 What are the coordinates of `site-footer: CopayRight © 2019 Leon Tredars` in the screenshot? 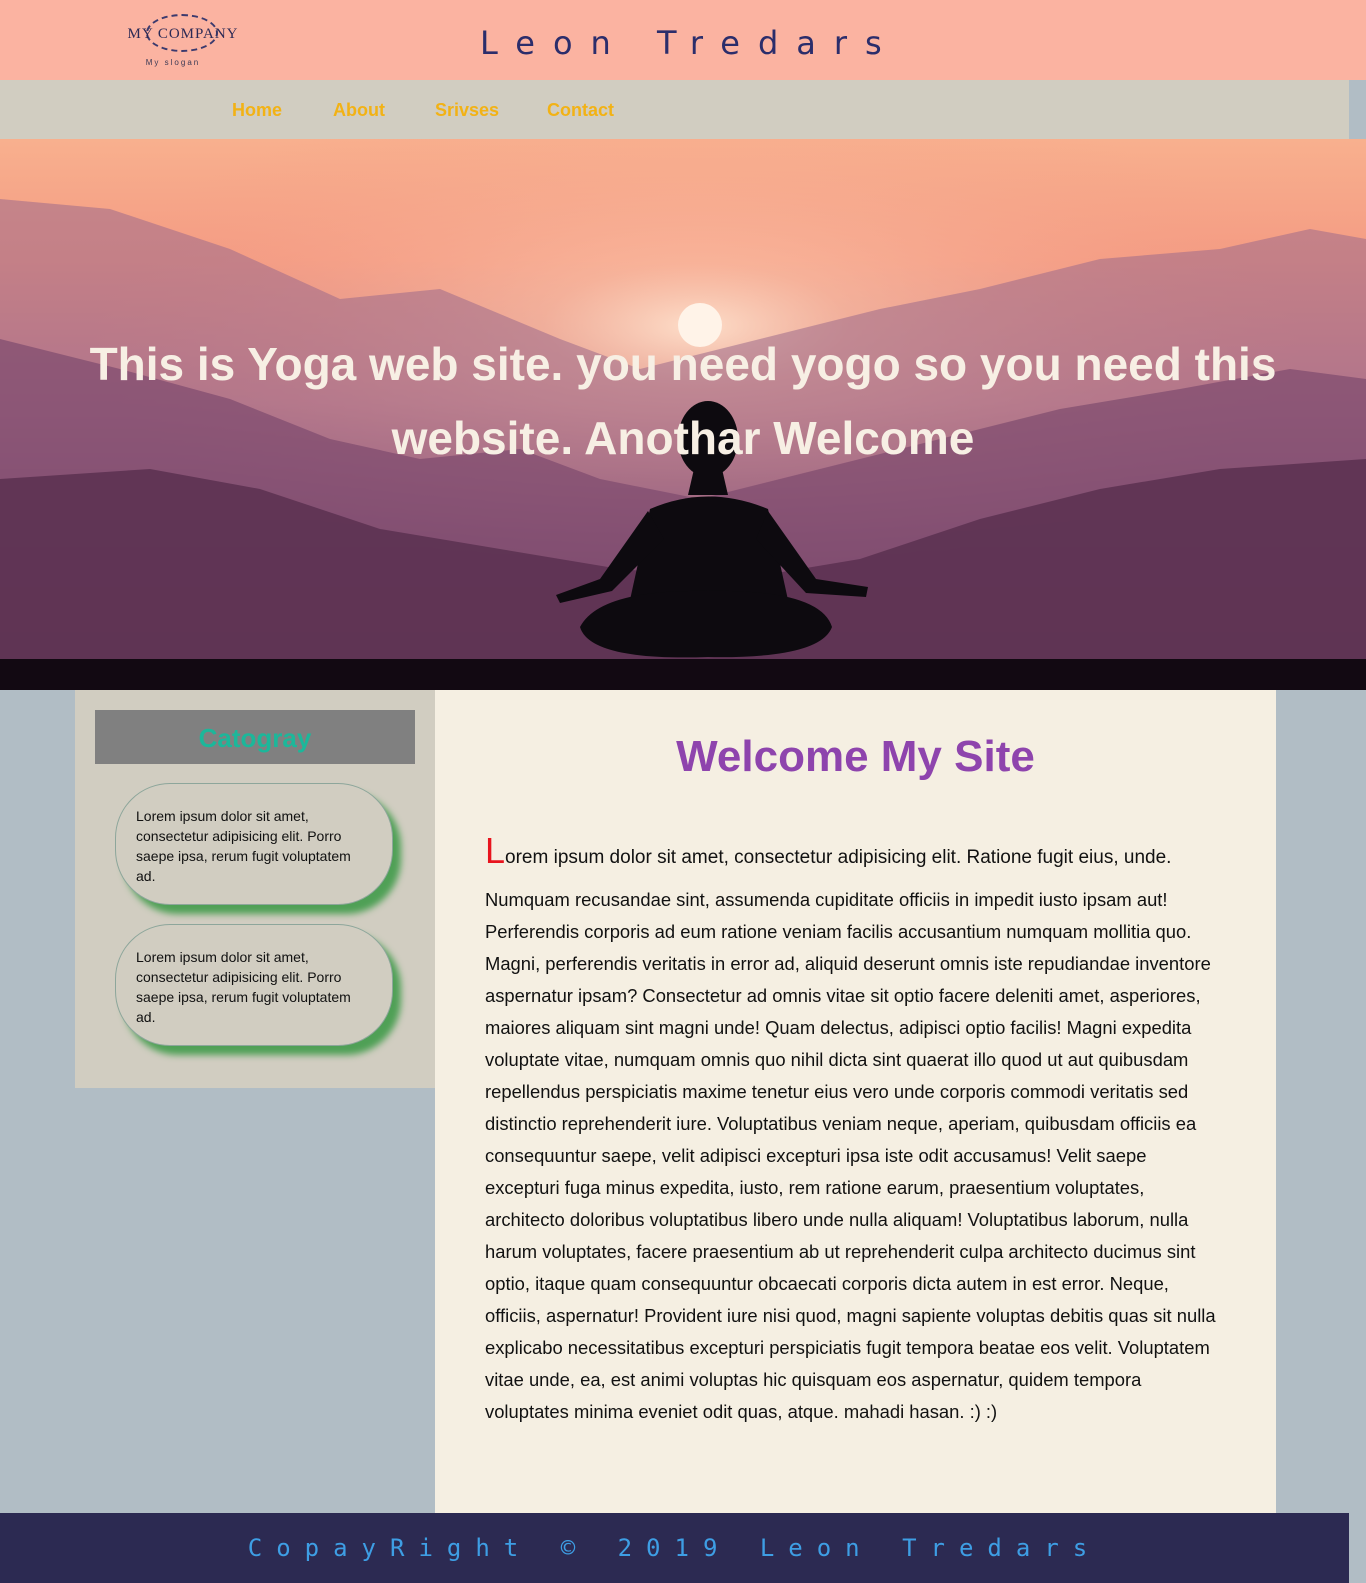 It's located at (674, 1548).